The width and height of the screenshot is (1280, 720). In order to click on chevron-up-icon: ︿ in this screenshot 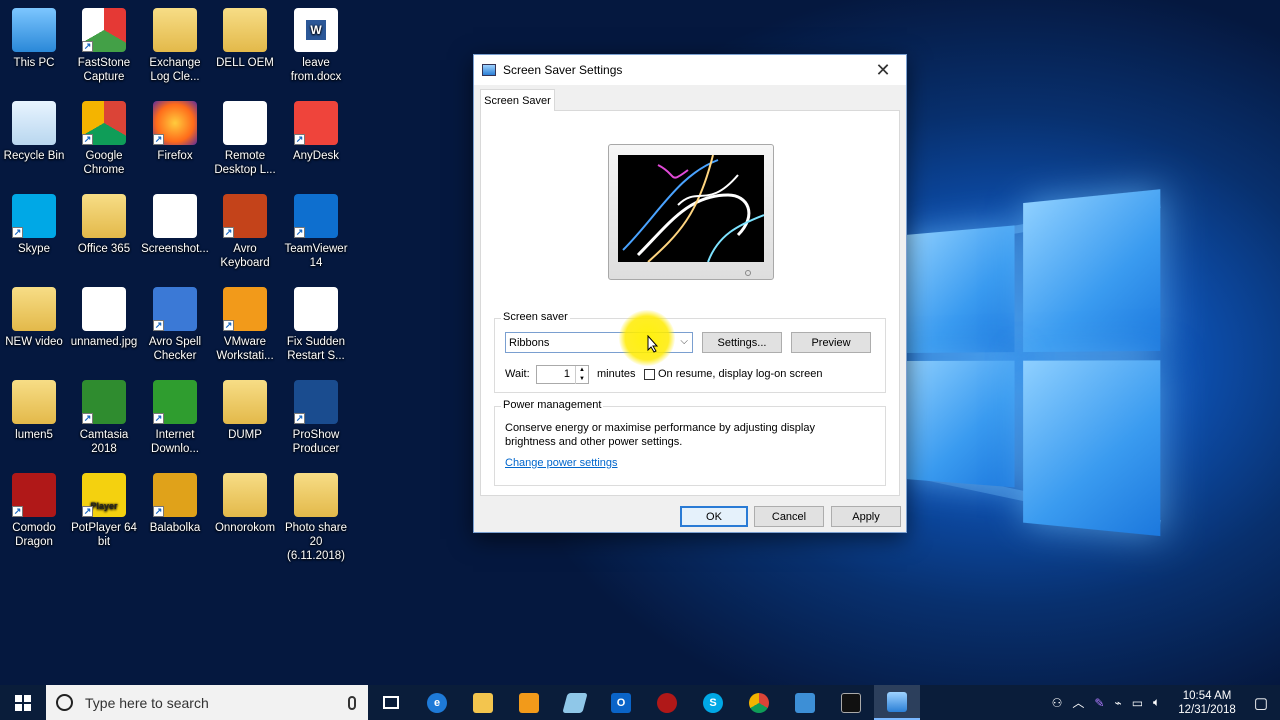, I will do `click(1078, 702)`.